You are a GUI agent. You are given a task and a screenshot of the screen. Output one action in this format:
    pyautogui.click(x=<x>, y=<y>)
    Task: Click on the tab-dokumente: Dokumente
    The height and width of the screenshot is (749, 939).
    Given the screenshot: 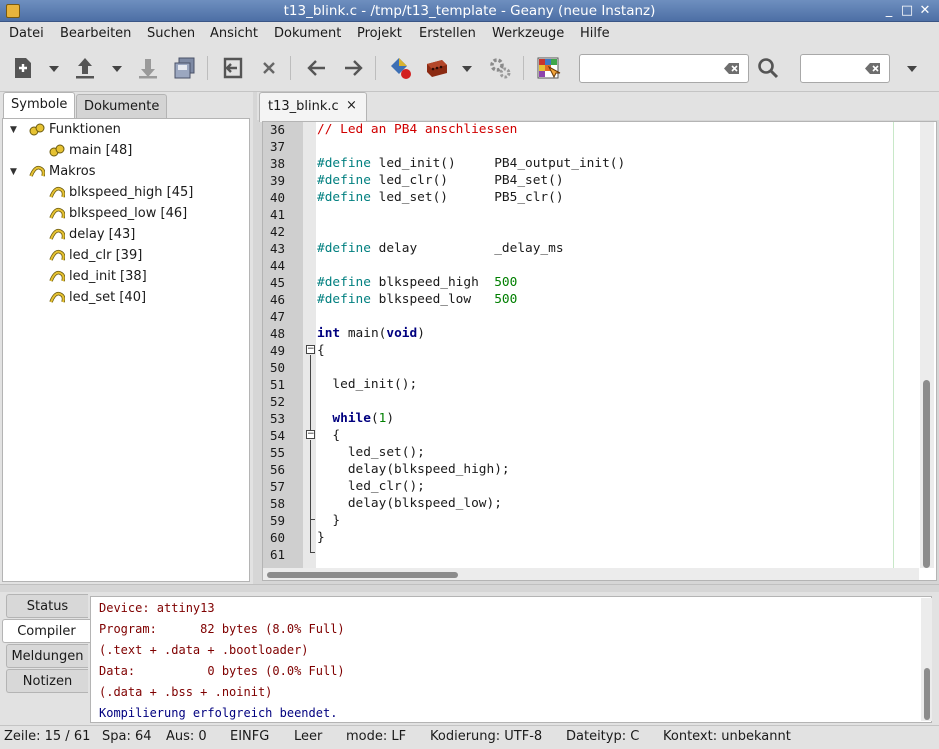 What is the action you would take?
    pyautogui.click(x=122, y=107)
    